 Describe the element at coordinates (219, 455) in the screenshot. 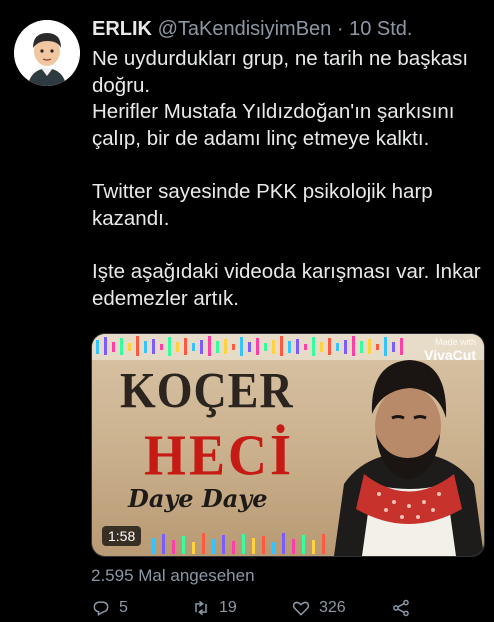

I see `video-title-line2: HECİ` at that location.